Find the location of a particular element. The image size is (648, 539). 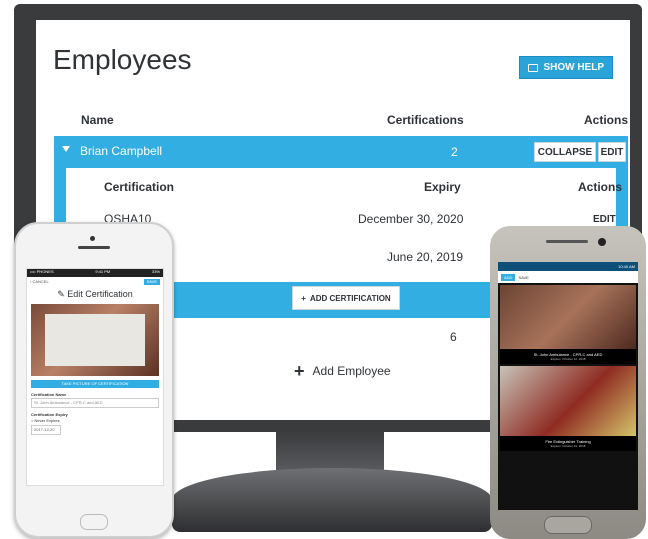

certification-expiry: June 20, 2019 is located at coordinates (425, 257).